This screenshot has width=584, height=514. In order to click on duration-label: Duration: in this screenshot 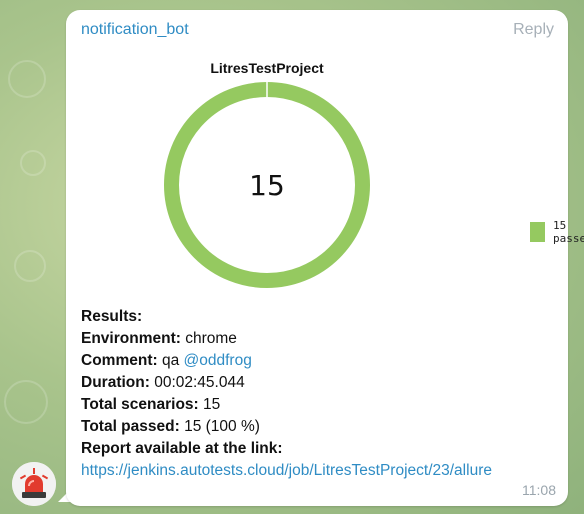, I will do `click(115, 382)`.